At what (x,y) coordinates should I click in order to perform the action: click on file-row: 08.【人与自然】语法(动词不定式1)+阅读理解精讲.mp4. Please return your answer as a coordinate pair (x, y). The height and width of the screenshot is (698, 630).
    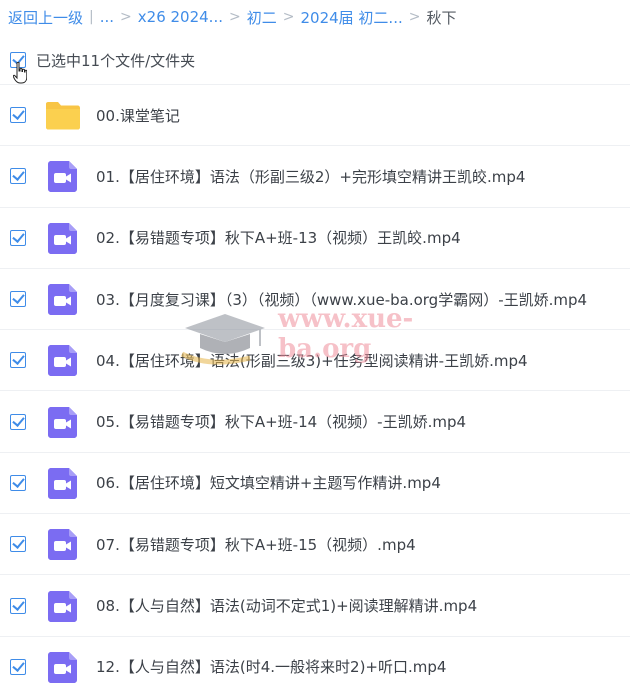
    Looking at the image, I should click on (315, 604).